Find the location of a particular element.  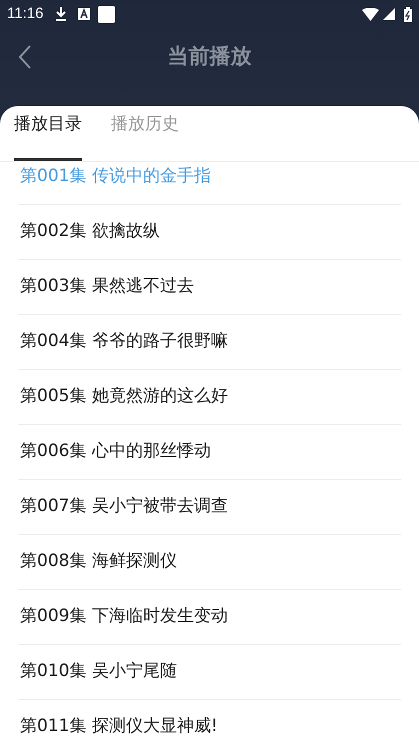

episode-item: 第010集 吴小宁尾随 is located at coordinates (97, 672).